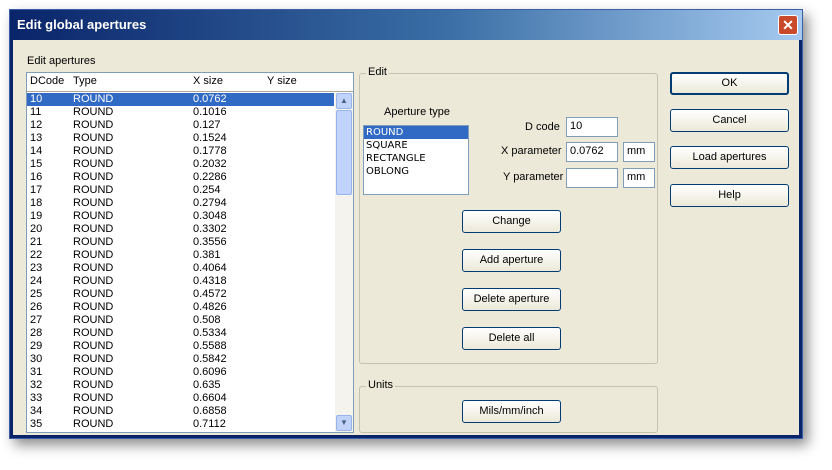 This screenshot has width=832, height=470. What do you see at coordinates (180, 411) in the screenshot?
I see `table-row: 34 ROUND 0.6858` at bounding box center [180, 411].